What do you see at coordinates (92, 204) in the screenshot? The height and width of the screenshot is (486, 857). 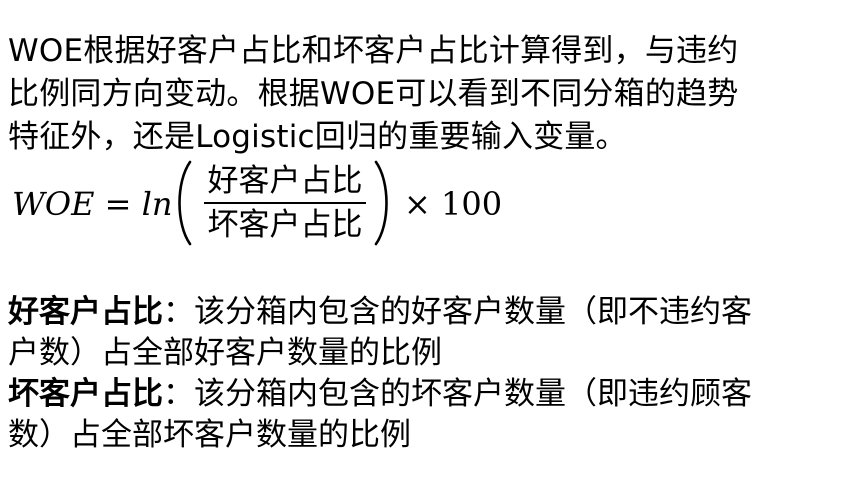 I see `formula-lhs: WOE = ln` at bounding box center [92, 204].